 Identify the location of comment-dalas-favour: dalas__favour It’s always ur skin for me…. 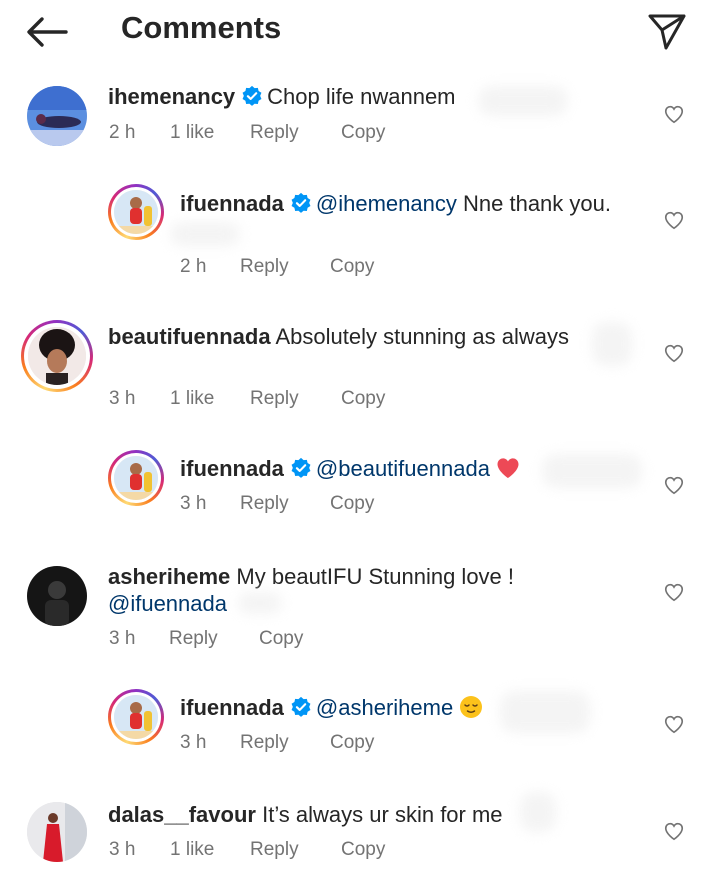
(360, 836).